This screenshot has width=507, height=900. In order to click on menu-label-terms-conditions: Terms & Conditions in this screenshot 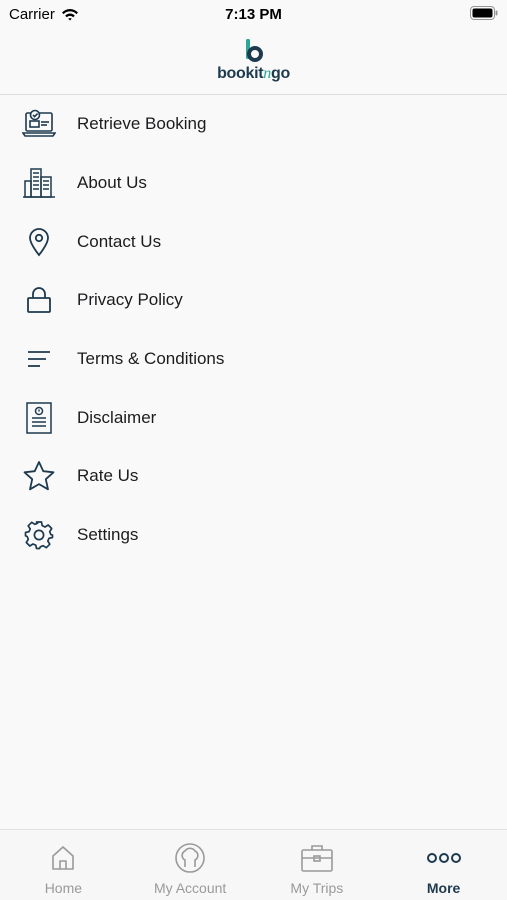, I will do `click(151, 359)`.